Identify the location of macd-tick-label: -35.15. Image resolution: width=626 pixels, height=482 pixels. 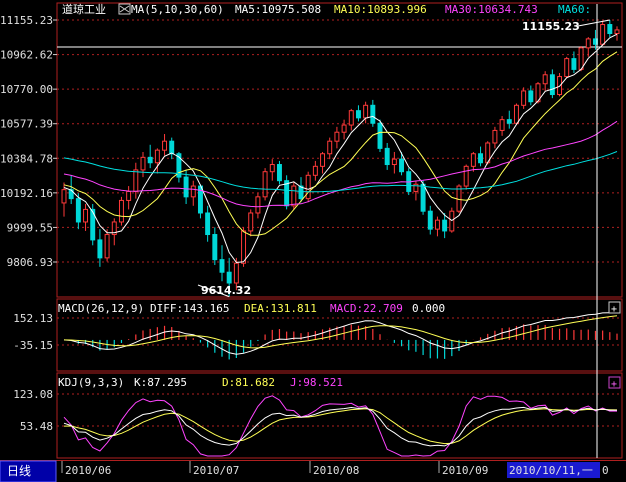
(33, 345).